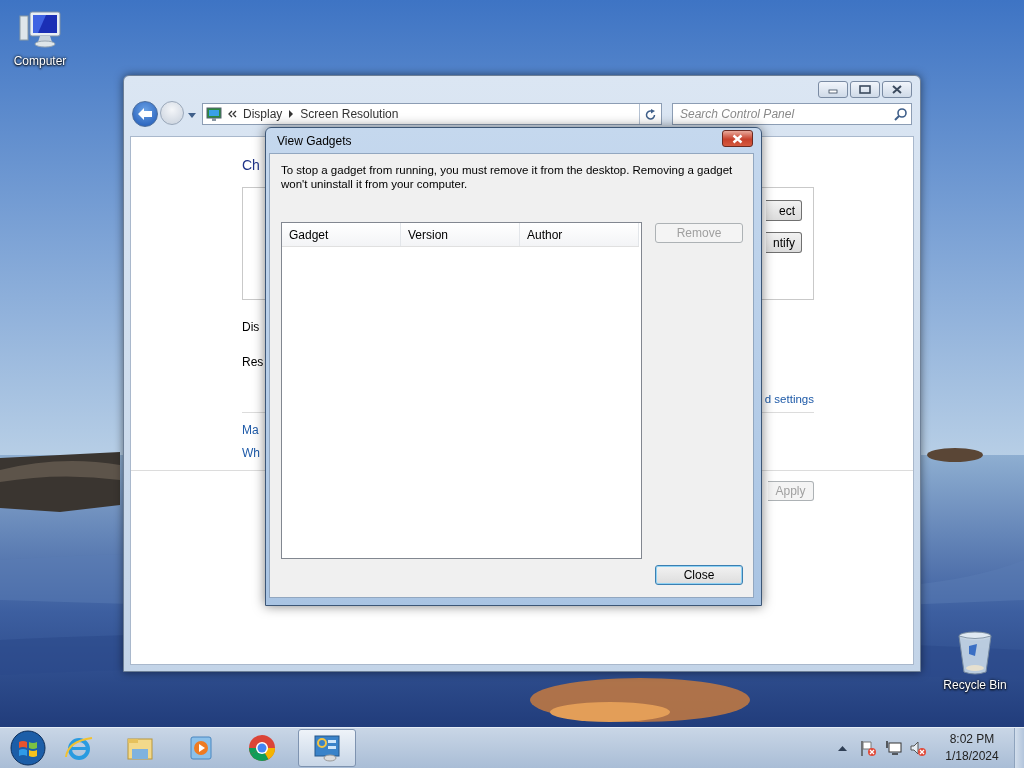 Image resolution: width=1024 pixels, height=768 pixels. Describe the element at coordinates (432, 114) in the screenshot. I see `address-field: Display Screen Resolution` at that location.